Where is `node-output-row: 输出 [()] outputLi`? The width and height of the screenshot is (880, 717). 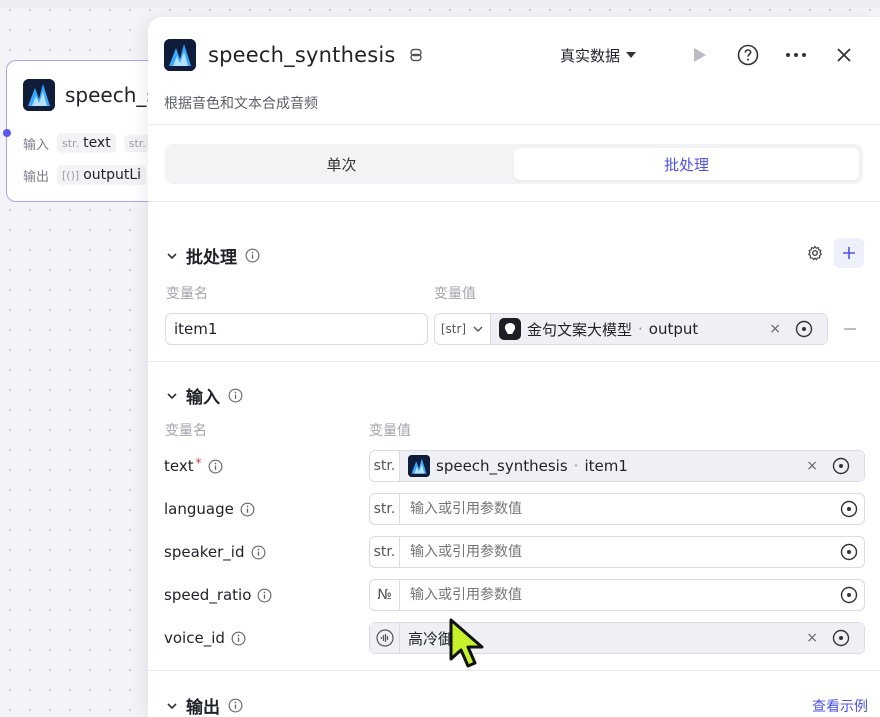
node-output-row: 输出 [()] outputLi is located at coordinates (85, 175).